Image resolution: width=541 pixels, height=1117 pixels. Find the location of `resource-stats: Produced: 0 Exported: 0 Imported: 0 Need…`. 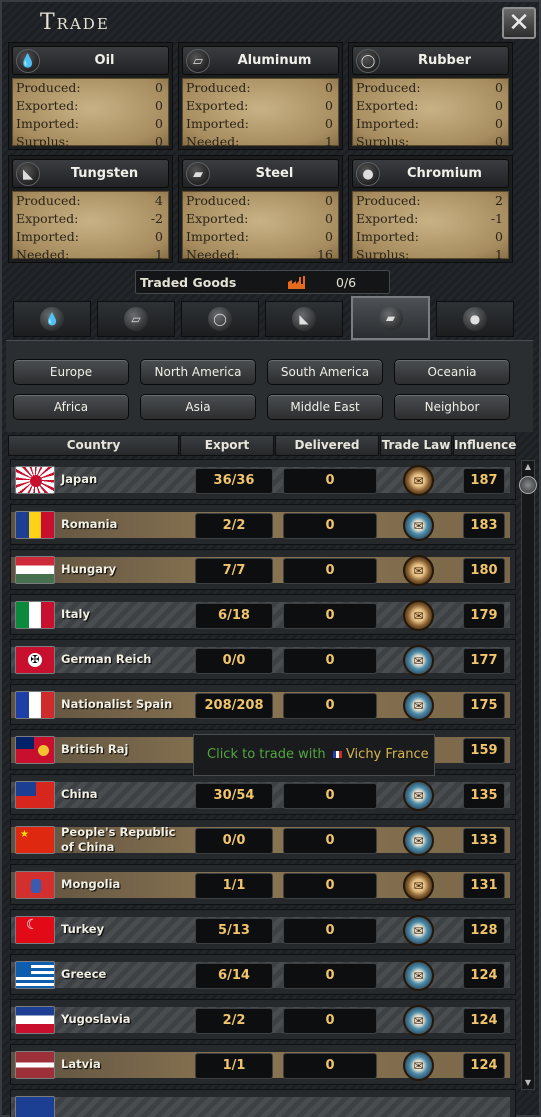

resource-stats: Produced: 0 Exported: 0 Imported: 0 Need… is located at coordinates (260, 113).